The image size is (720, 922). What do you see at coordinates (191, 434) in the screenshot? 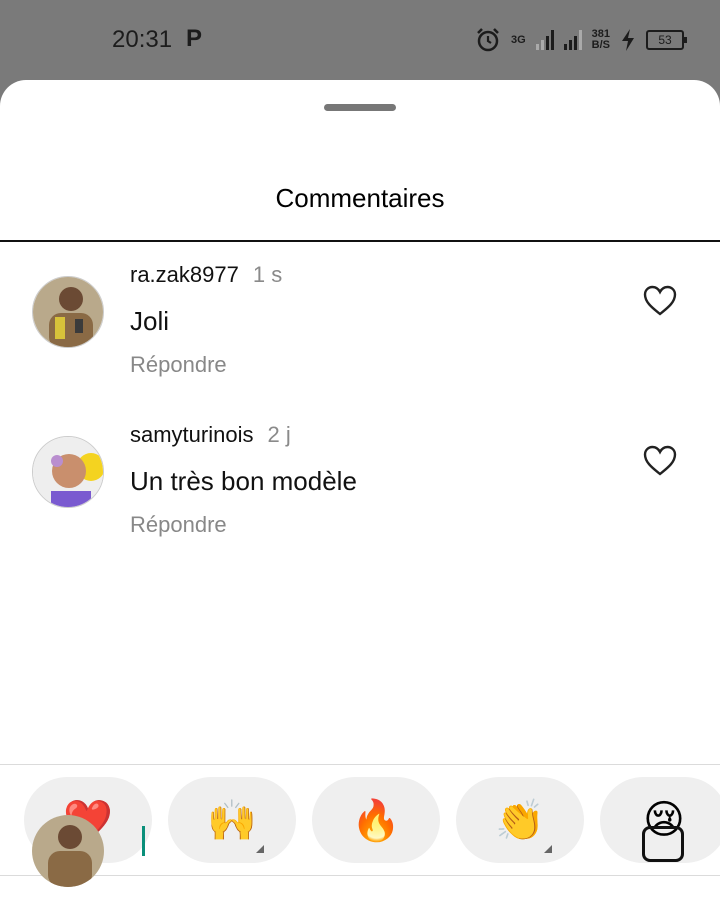
I see `comment-username: samyturinois` at bounding box center [191, 434].